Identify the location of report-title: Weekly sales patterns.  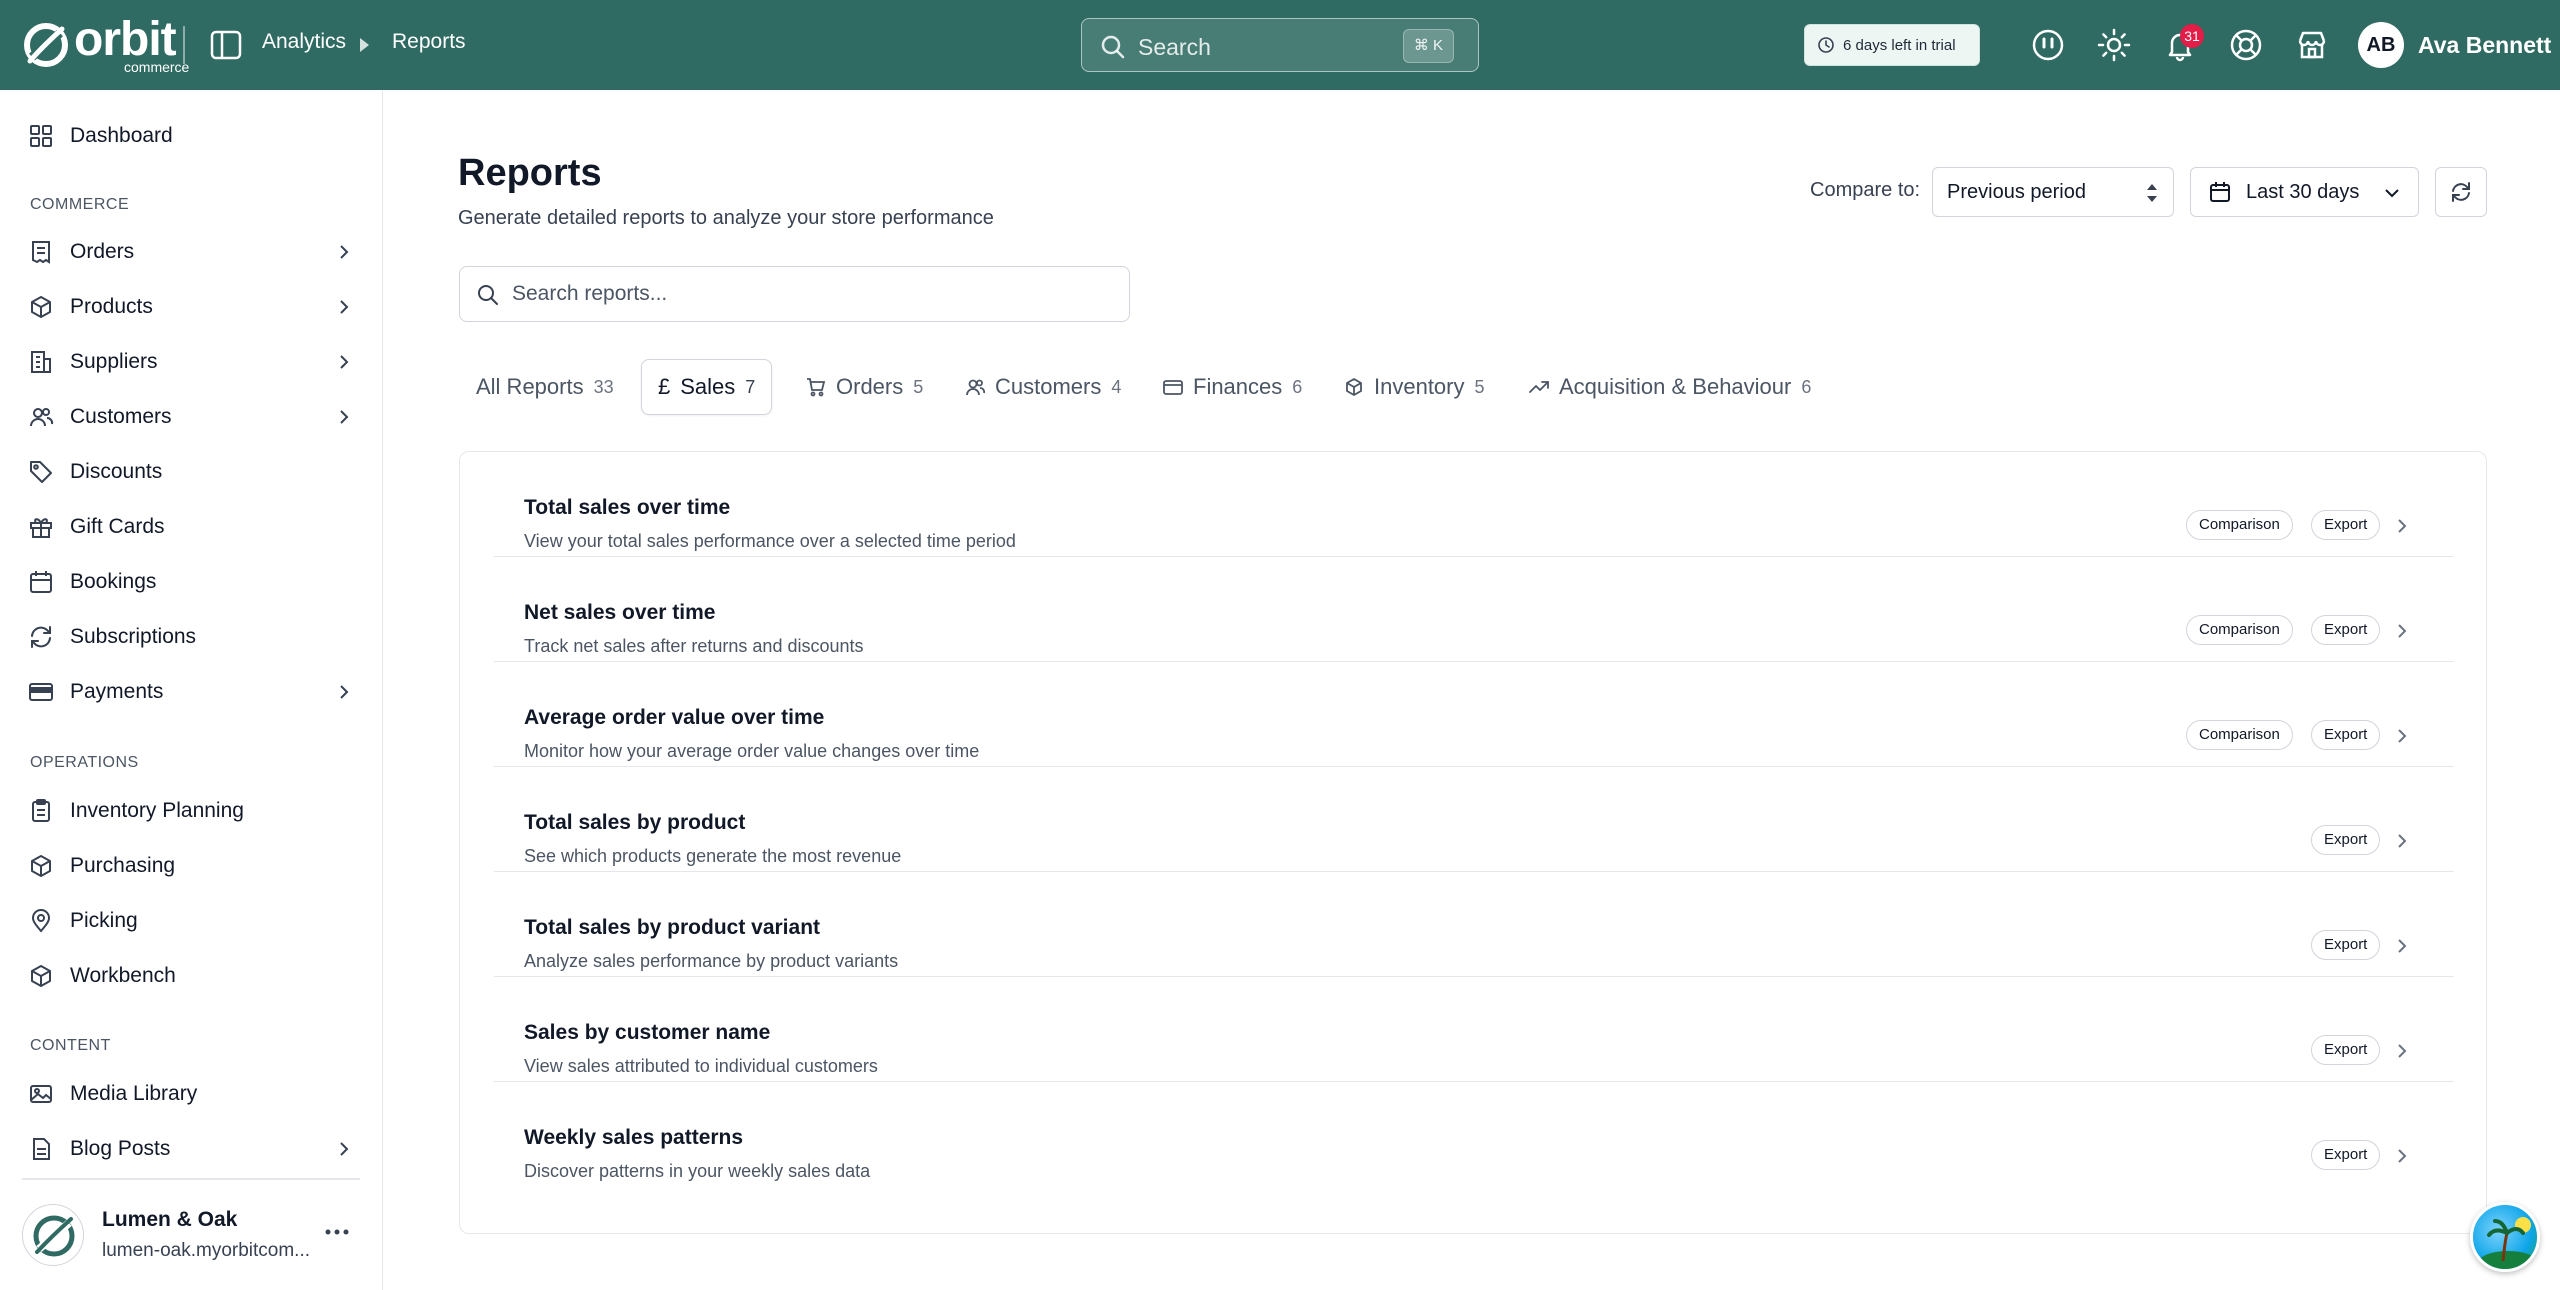
(634, 1137).